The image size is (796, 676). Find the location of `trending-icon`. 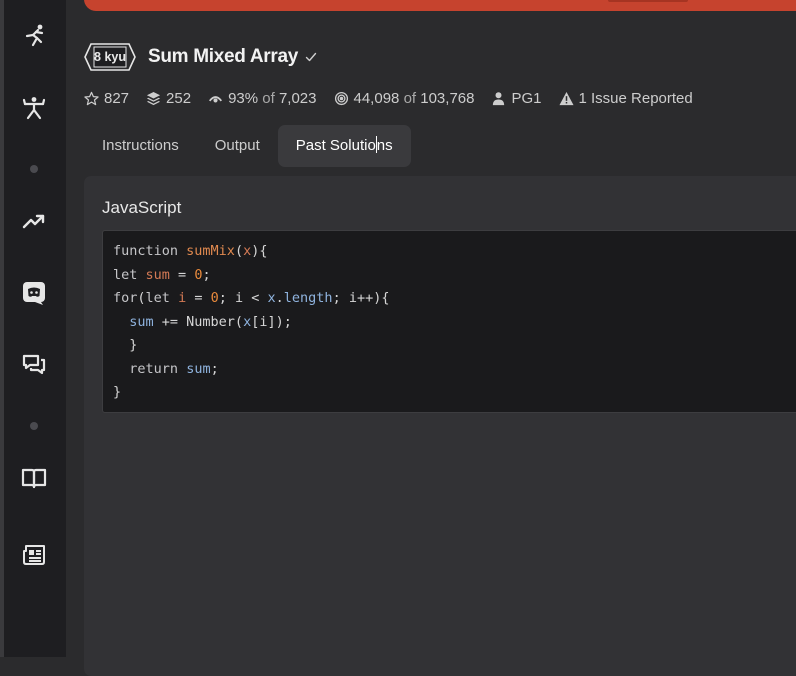

trending-icon is located at coordinates (34, 221).